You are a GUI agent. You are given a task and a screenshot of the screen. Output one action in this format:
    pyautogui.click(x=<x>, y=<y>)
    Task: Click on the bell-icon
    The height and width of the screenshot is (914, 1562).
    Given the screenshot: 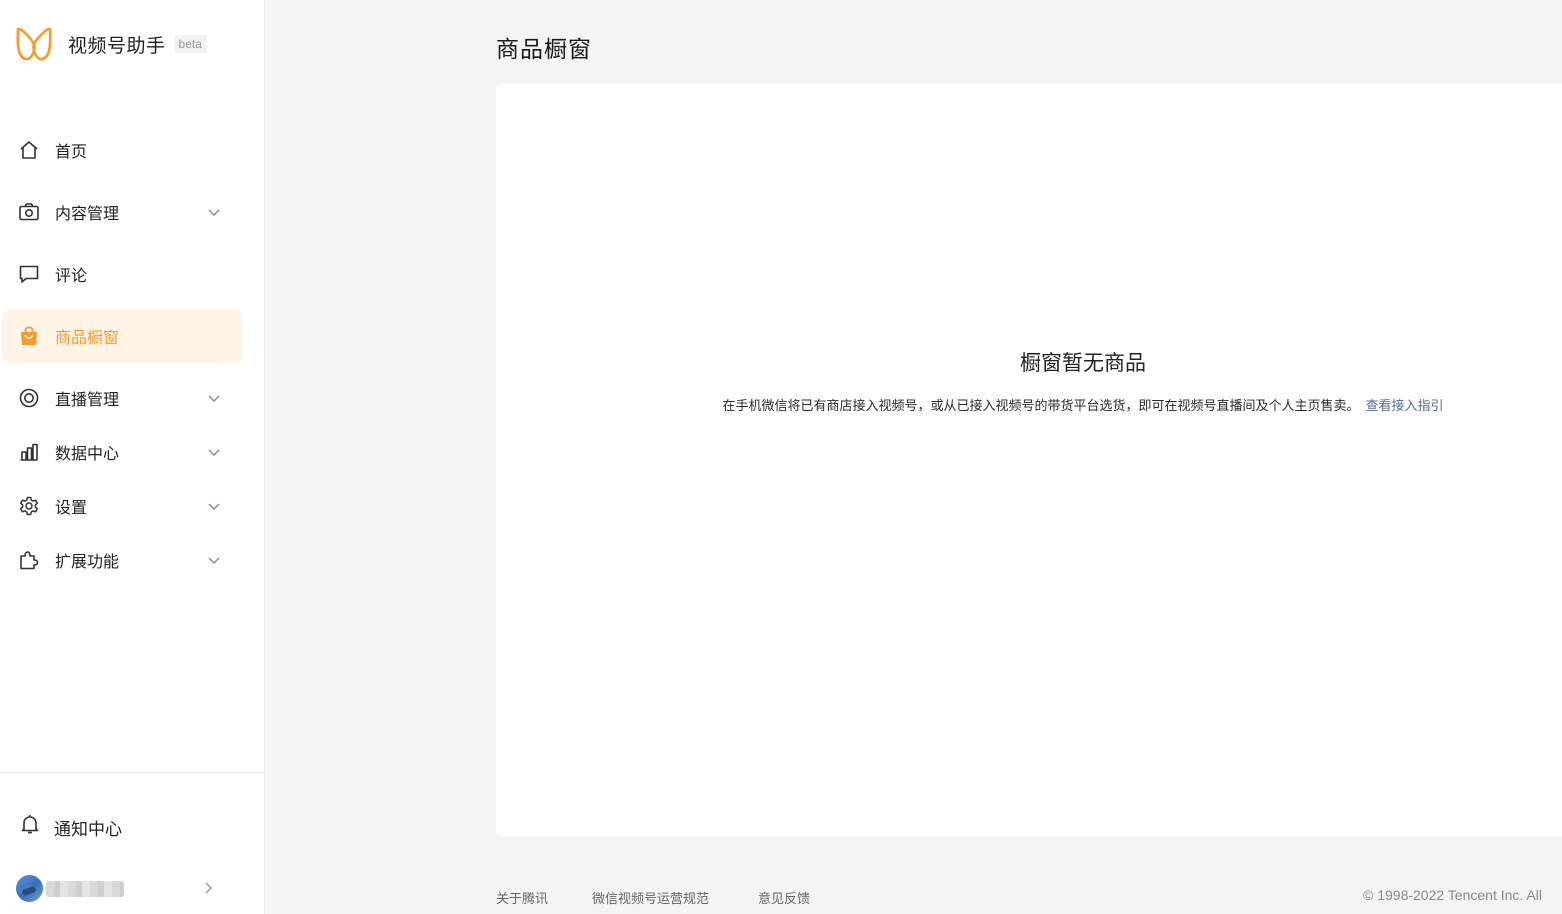 What is the action you would take?
    pyautogui.click(x=30, y=824)
    